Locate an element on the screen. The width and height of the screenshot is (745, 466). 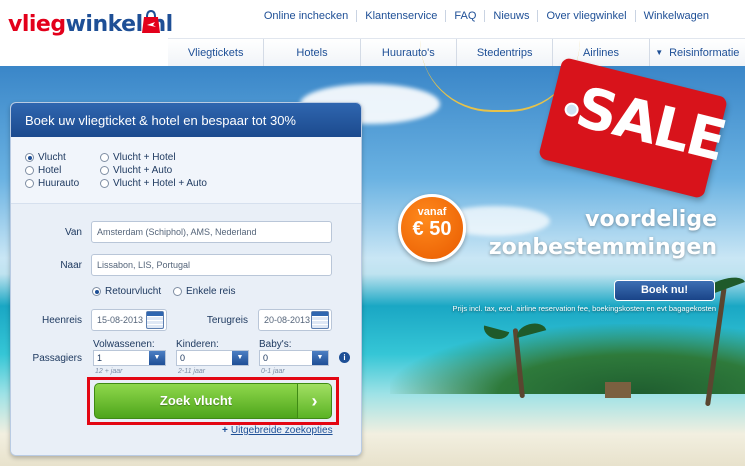
boek-nu-button: Boek nu! is located at coordinates (664, 290).